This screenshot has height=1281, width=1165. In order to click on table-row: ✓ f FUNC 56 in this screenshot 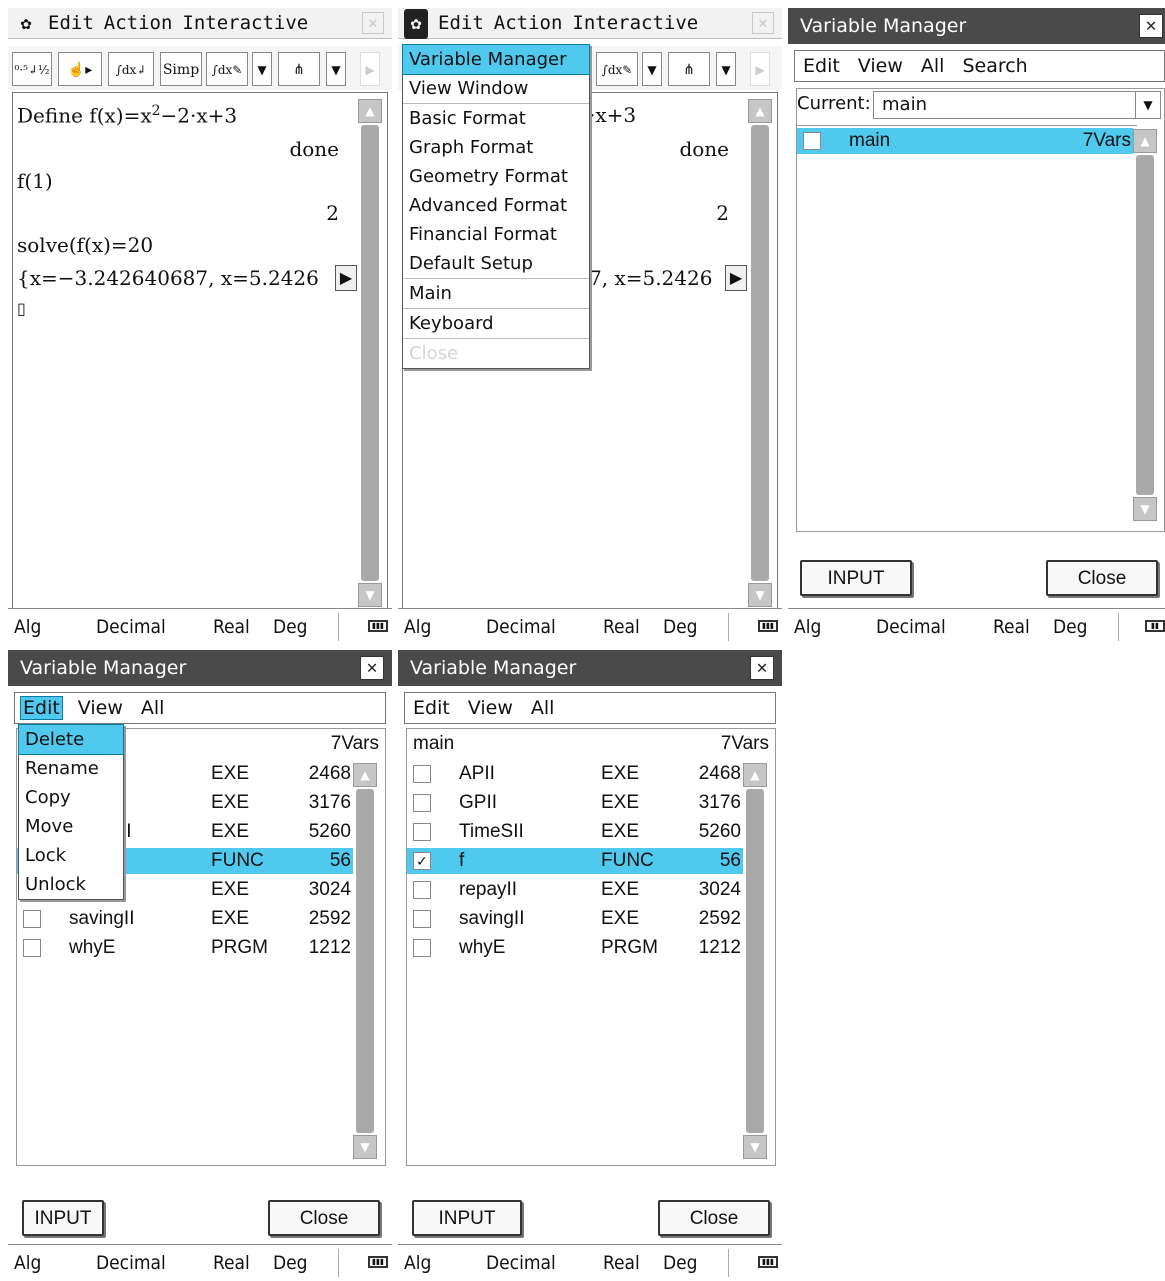, I will do `click(575, 861)`.